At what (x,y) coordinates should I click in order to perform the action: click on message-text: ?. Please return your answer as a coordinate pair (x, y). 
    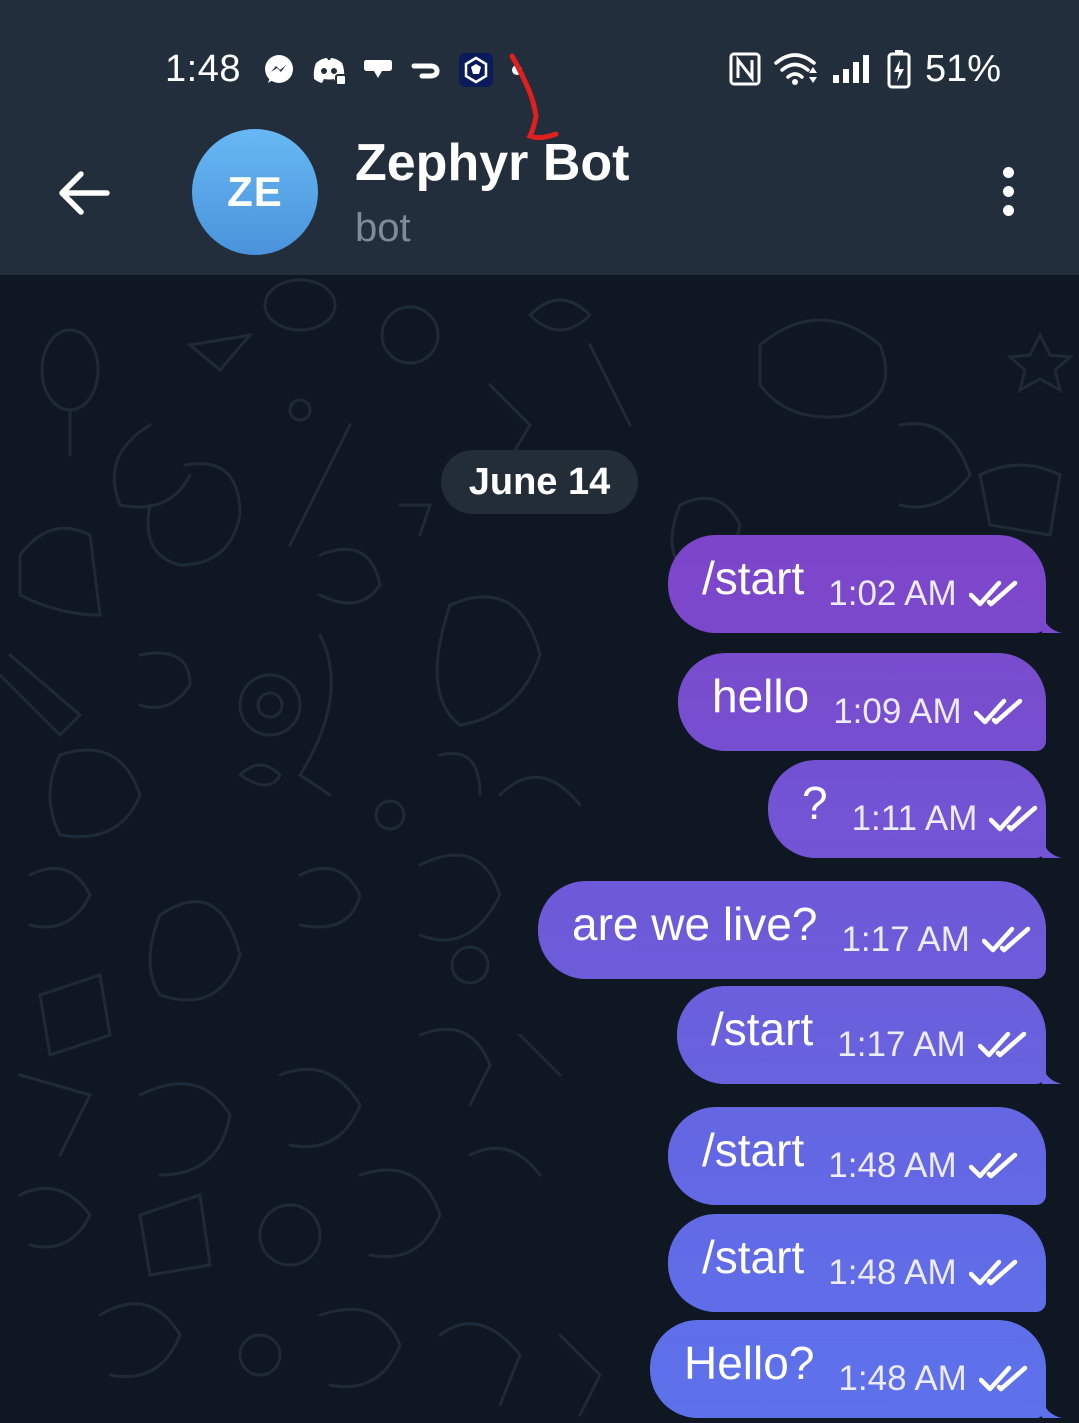
    Looking at the image, I should click on (815, 803).